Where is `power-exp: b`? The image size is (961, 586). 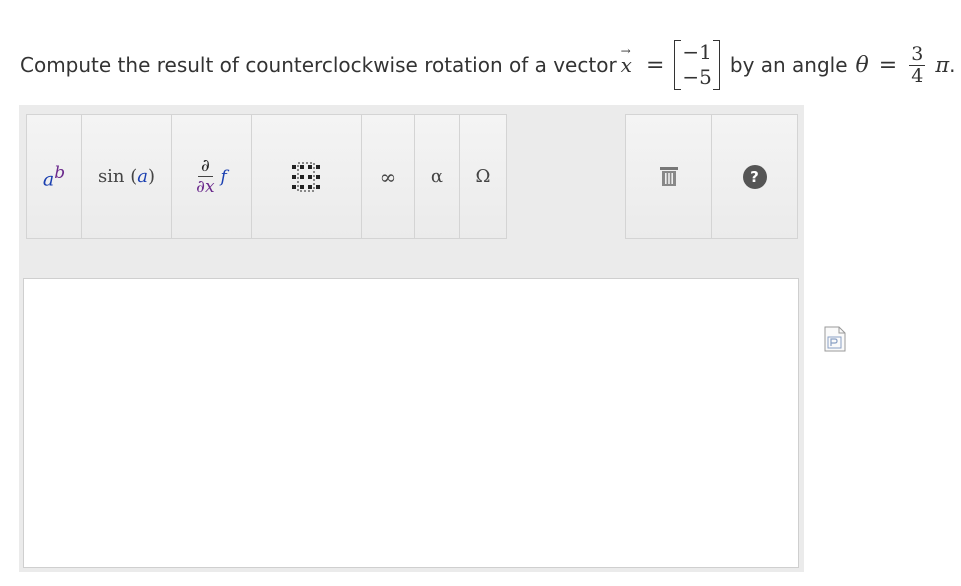
power-exp: b is located at coordinates (60, 172).